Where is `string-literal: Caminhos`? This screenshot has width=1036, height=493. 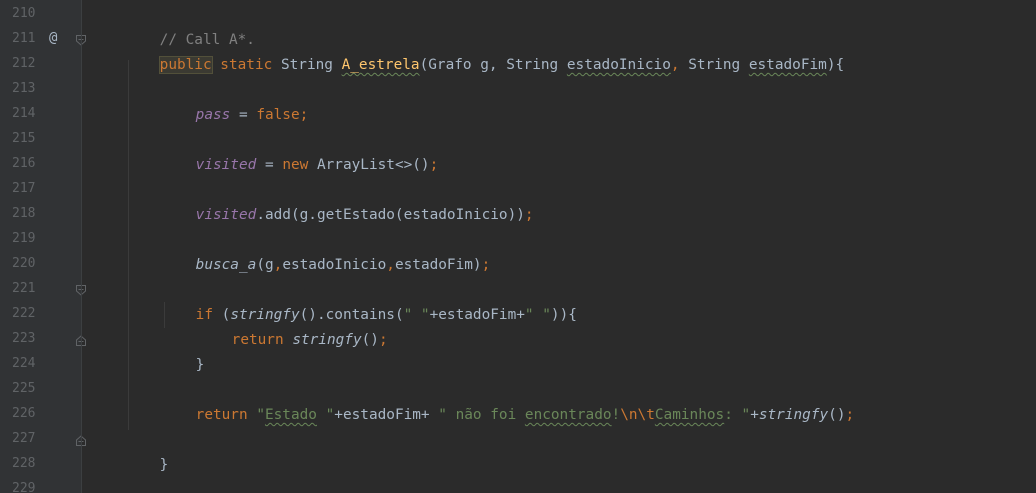
string-literal: Caminhos is located at coordinates (689, 415).